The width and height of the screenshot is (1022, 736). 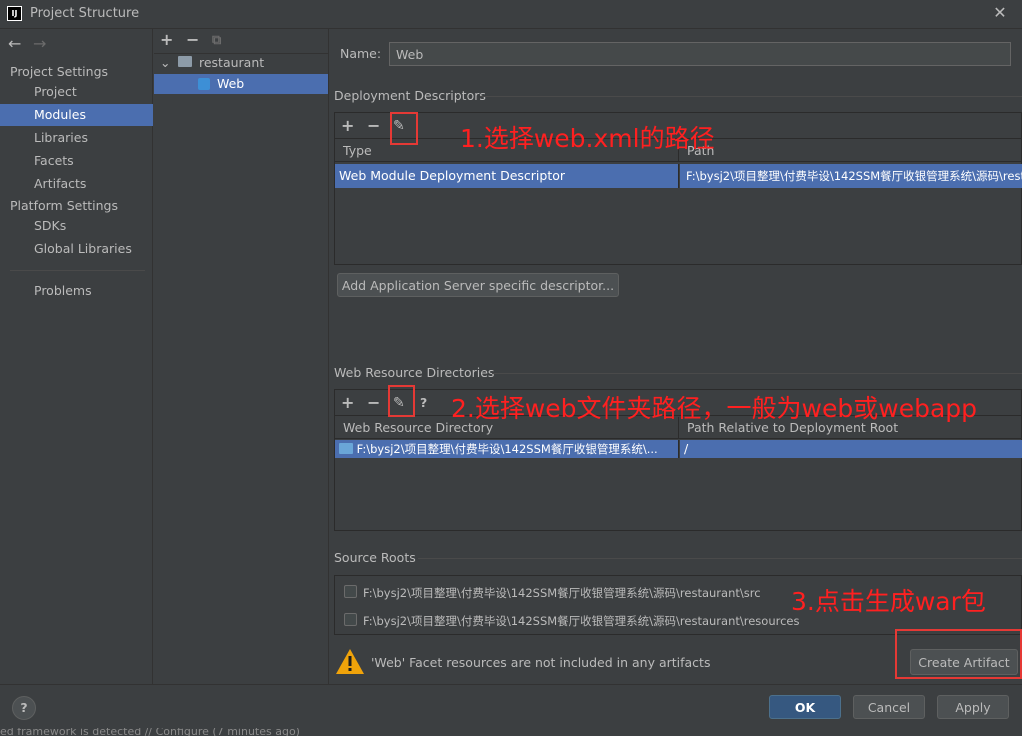 I want to click on source-roots-label: Source Roots, so click(x=375, y=557).